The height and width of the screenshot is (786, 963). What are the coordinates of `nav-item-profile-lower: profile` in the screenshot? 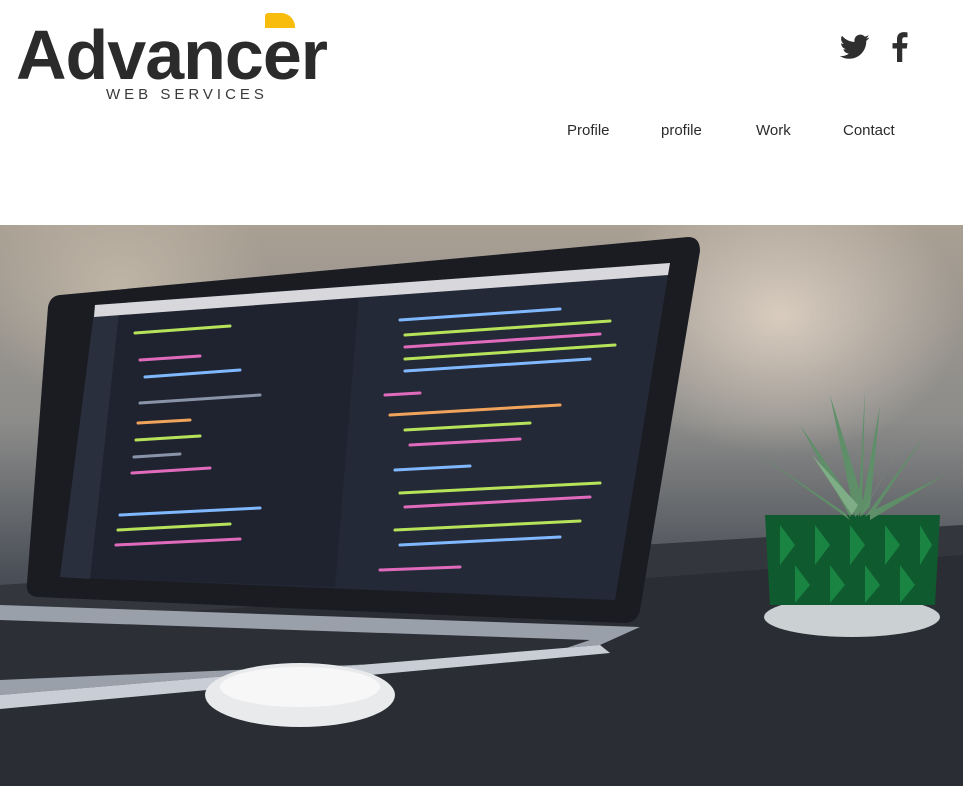 It's located at (681, 130).